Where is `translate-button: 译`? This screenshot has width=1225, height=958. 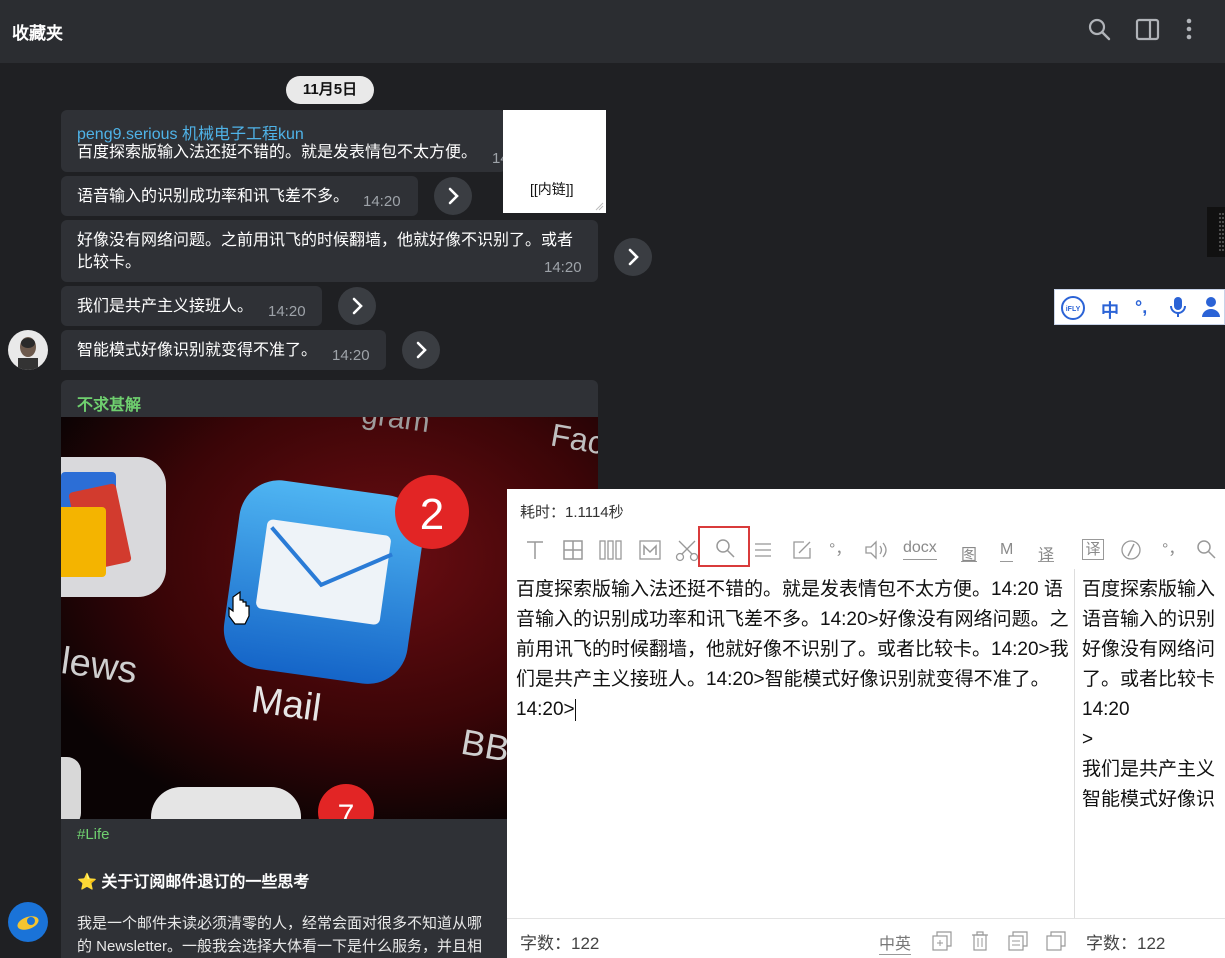
translate-button: 译 is located at coordinates (1046, 552).